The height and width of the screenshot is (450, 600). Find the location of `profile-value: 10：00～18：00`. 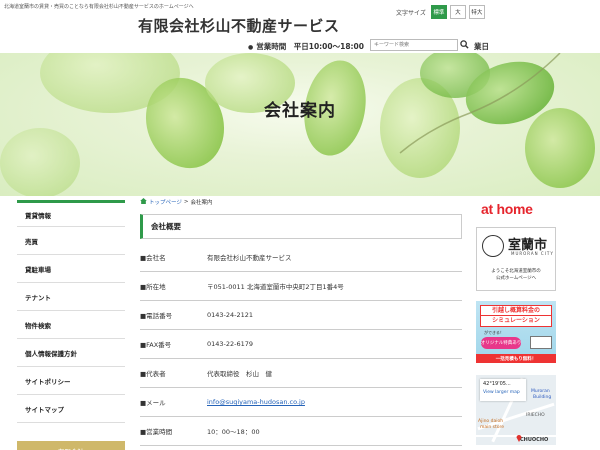

profile-value: 10：00～18：00 is located at coordinates (233, 432).